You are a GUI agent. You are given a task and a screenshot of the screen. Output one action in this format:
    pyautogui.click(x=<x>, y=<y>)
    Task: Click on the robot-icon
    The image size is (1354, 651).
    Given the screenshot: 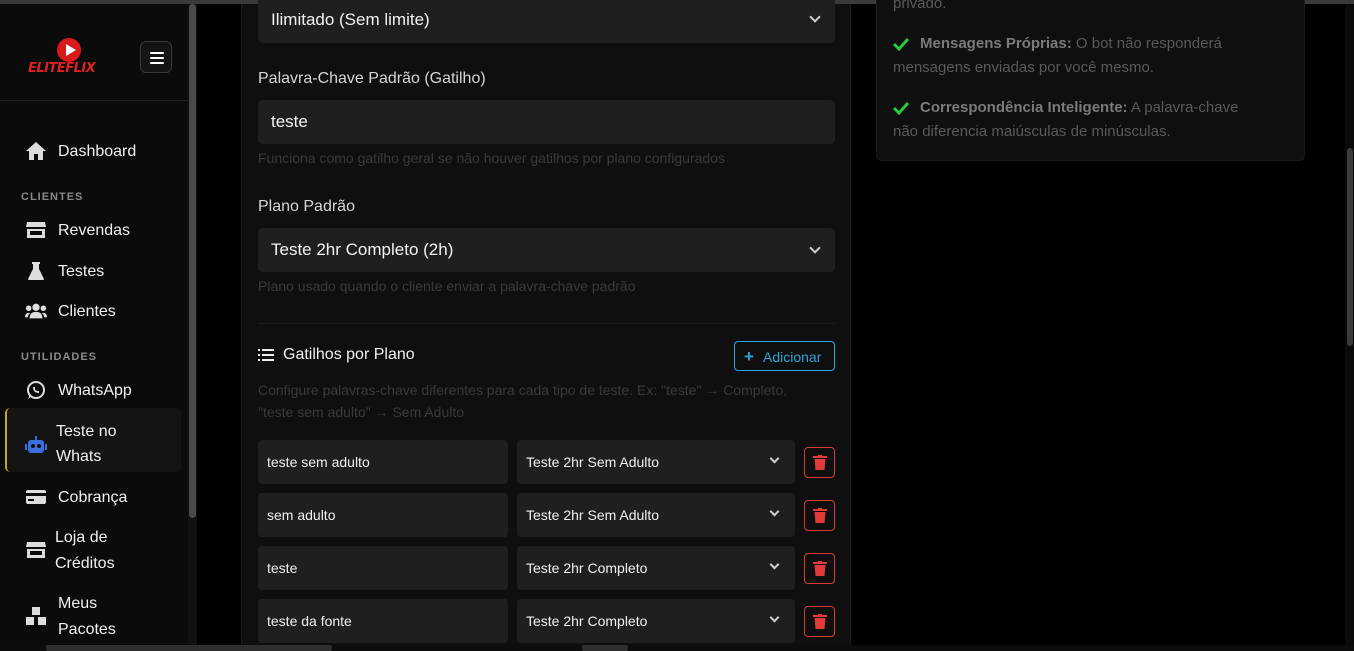 What is the action you would take?
    pyautogui.click(x=36, y=445)
    